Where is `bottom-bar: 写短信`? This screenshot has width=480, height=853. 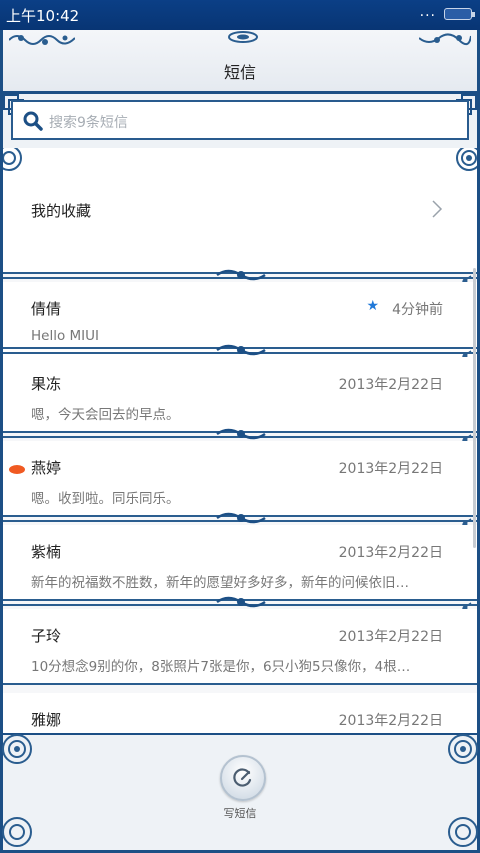
bottom-bar: 写短信 is located at coordinates (240, 793).